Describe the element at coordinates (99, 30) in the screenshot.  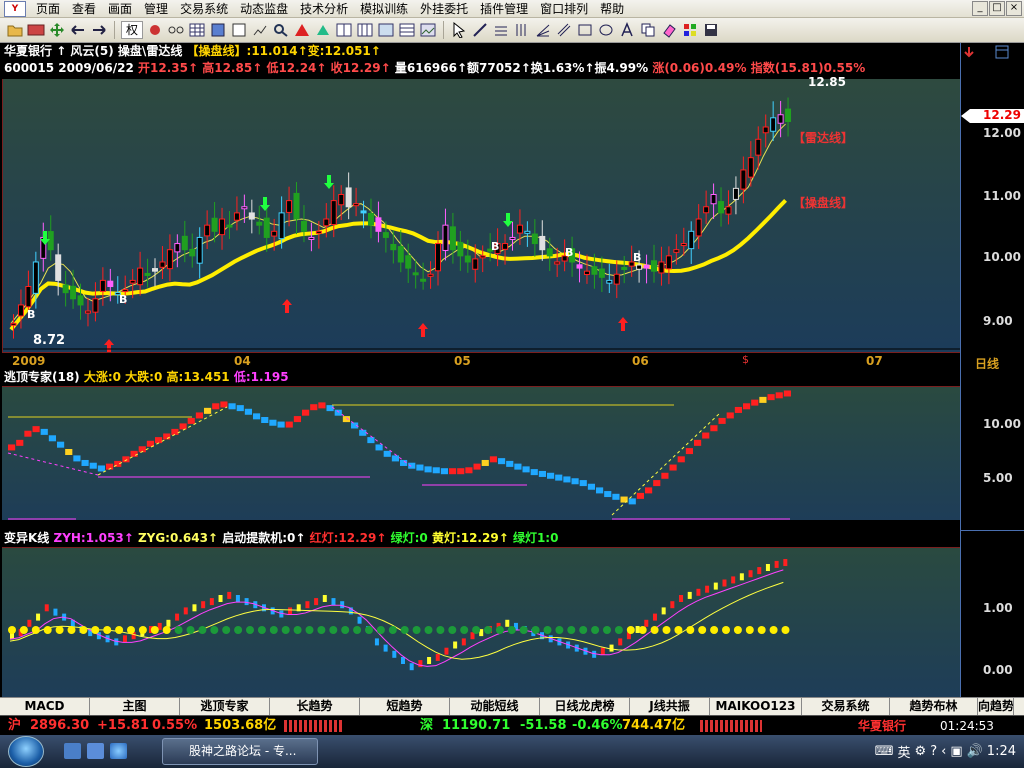
I see `arrow-right-icon` at that location.